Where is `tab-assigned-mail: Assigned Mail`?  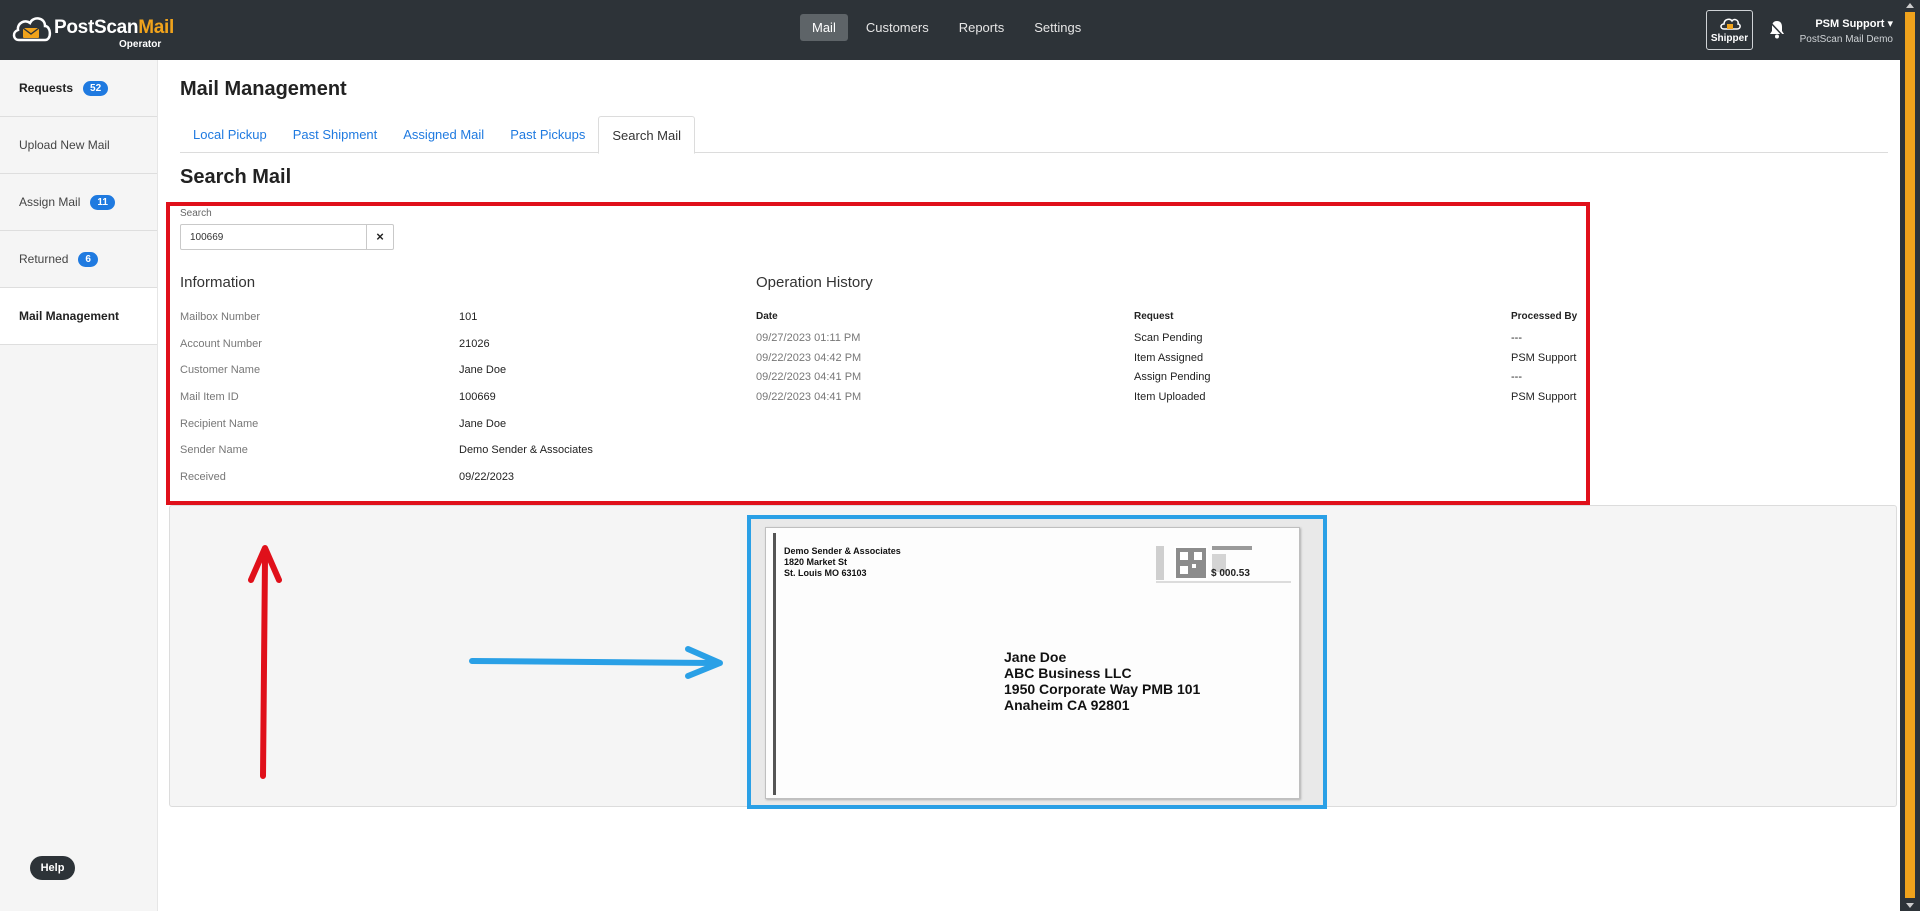 tab-assigned-mail: Assigned Mail is located at coordinates (443, 134).